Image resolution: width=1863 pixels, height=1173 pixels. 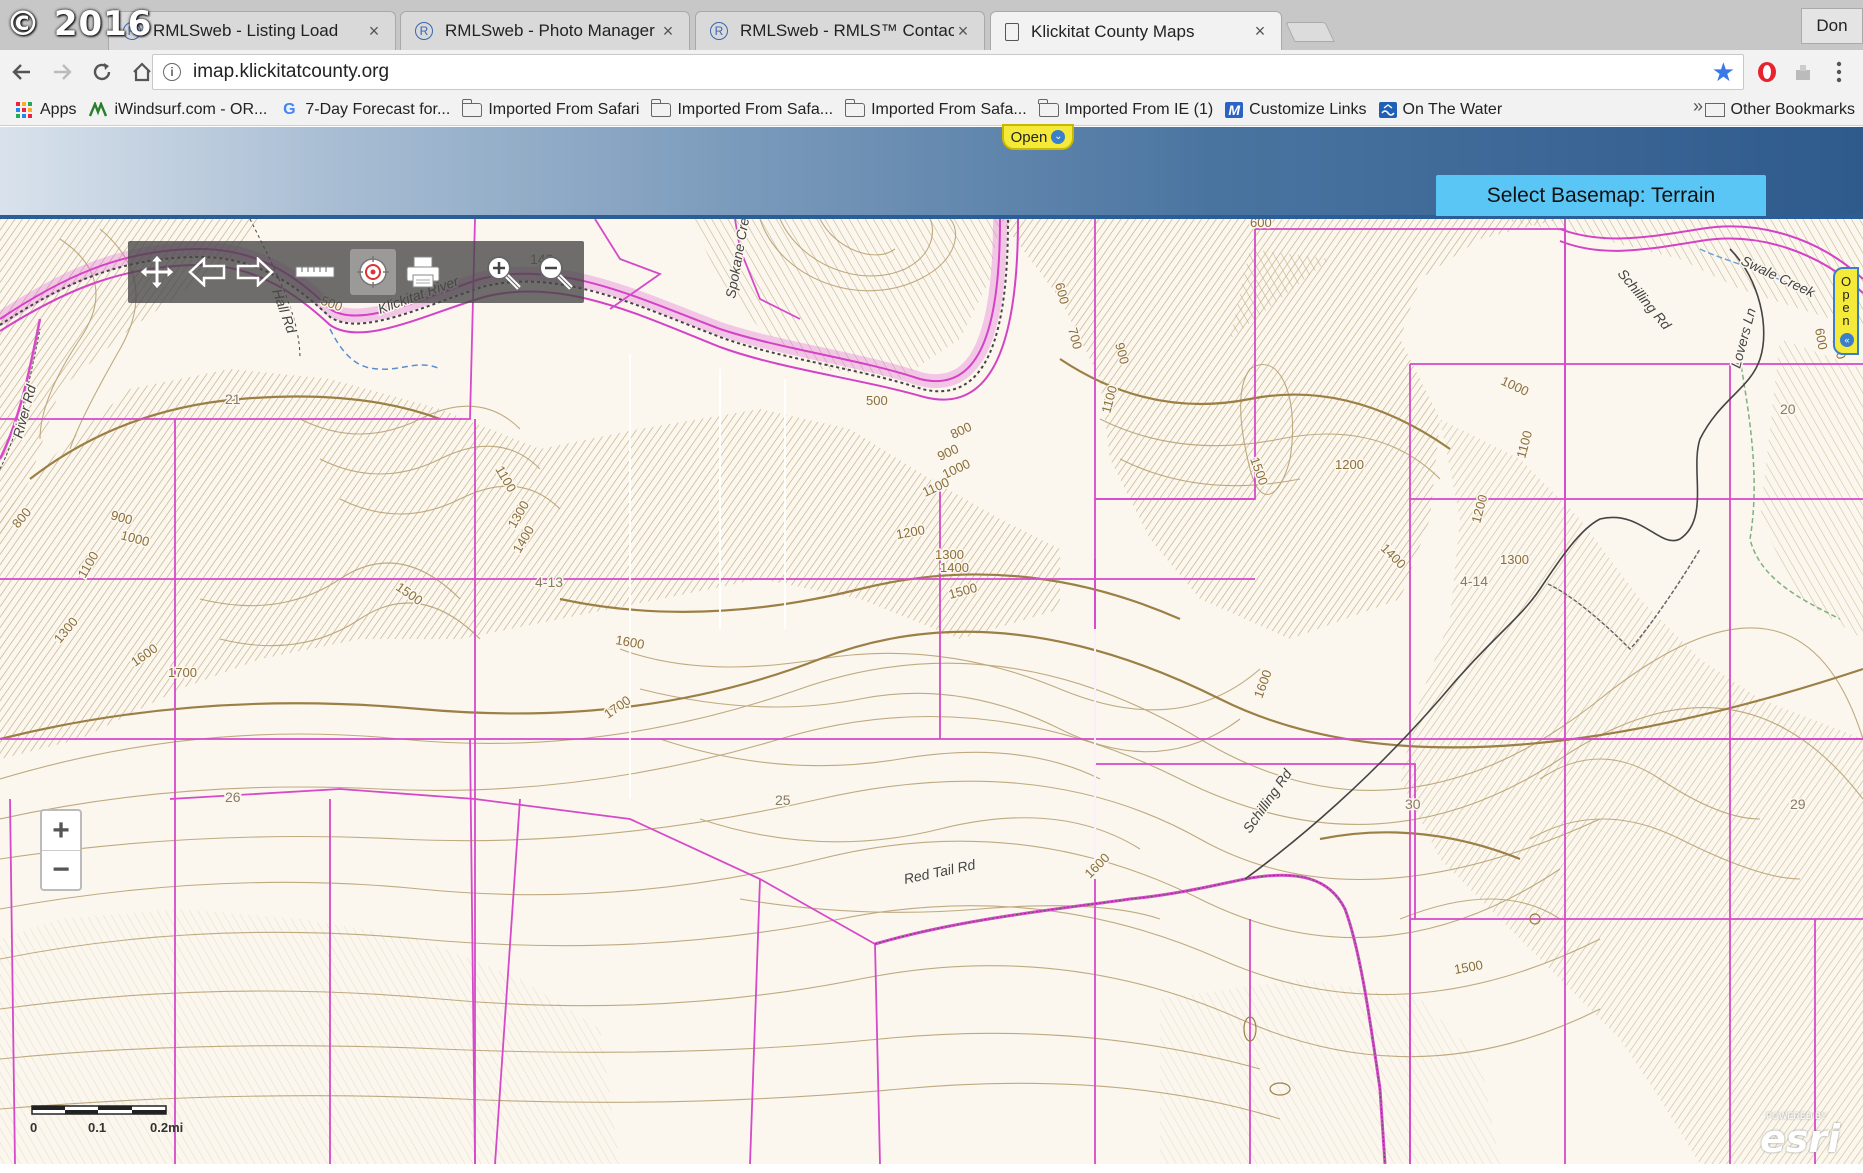 What do you see at coordinates (97, 1127) in the screenshot?
I see `scale-label-1: 0.1` at bounding box center [97, 1127].